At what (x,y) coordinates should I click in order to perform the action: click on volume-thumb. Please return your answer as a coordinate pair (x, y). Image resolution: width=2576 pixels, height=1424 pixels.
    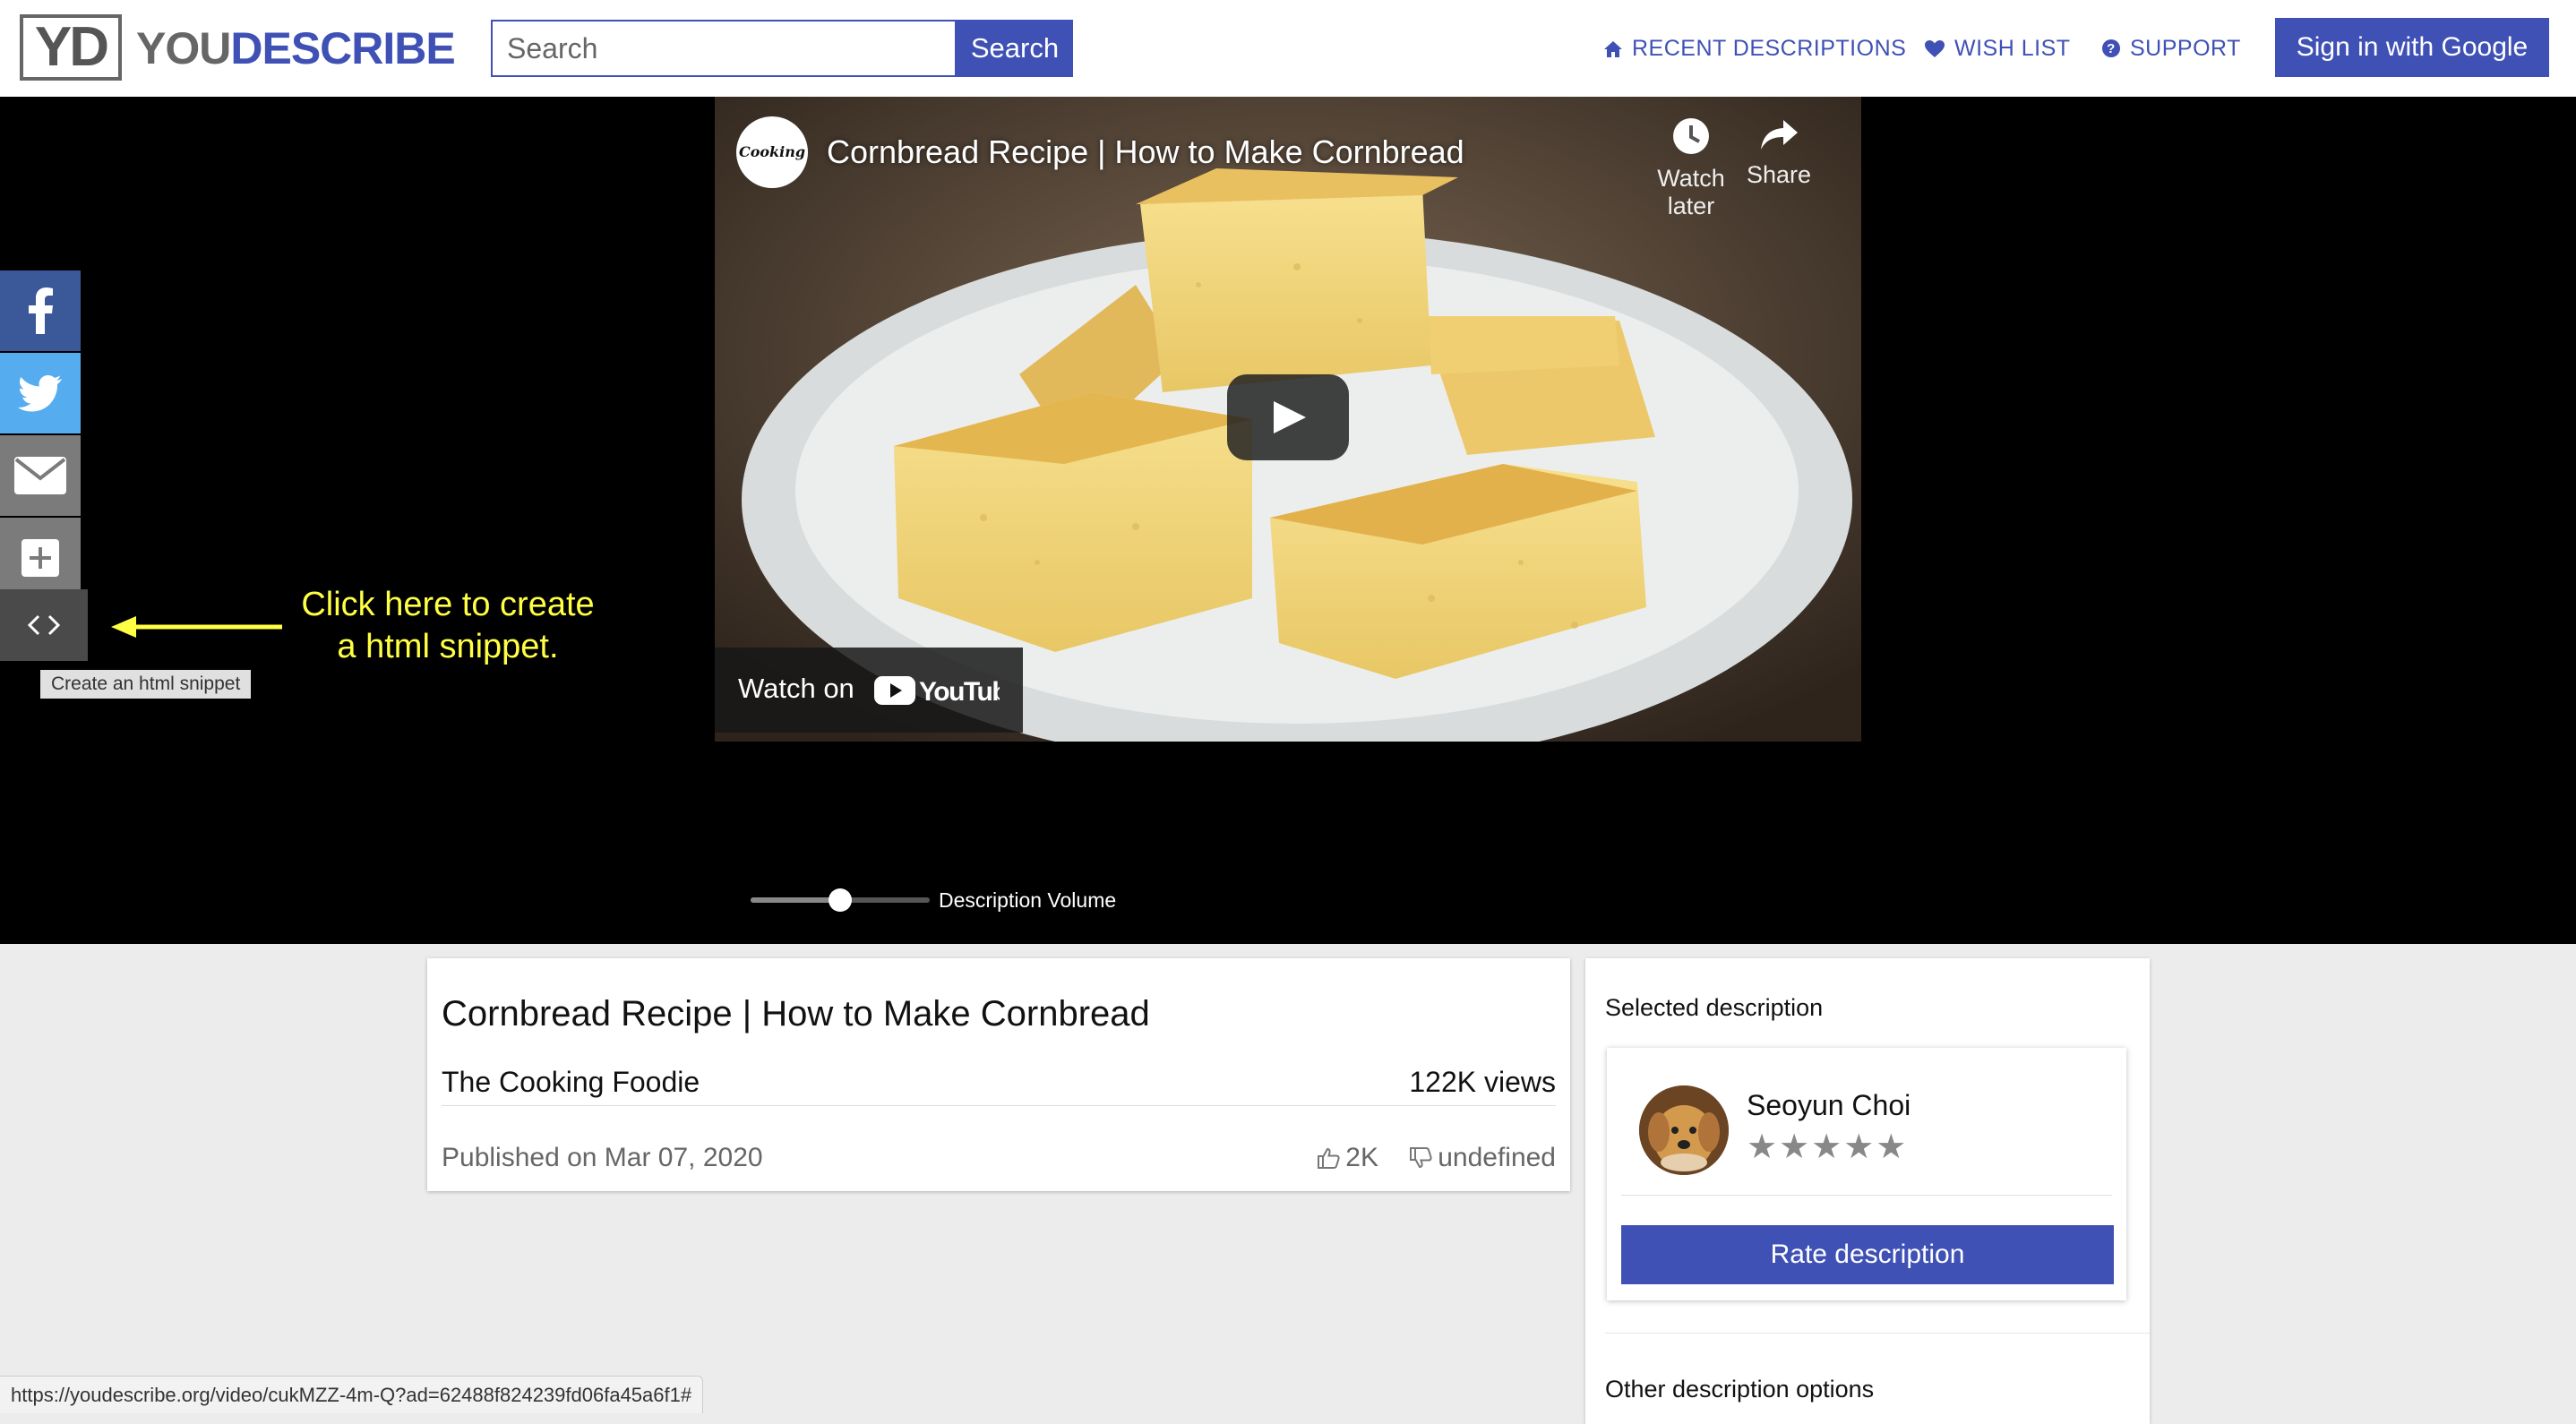
    Looking at the image, I should click on (840, 900).